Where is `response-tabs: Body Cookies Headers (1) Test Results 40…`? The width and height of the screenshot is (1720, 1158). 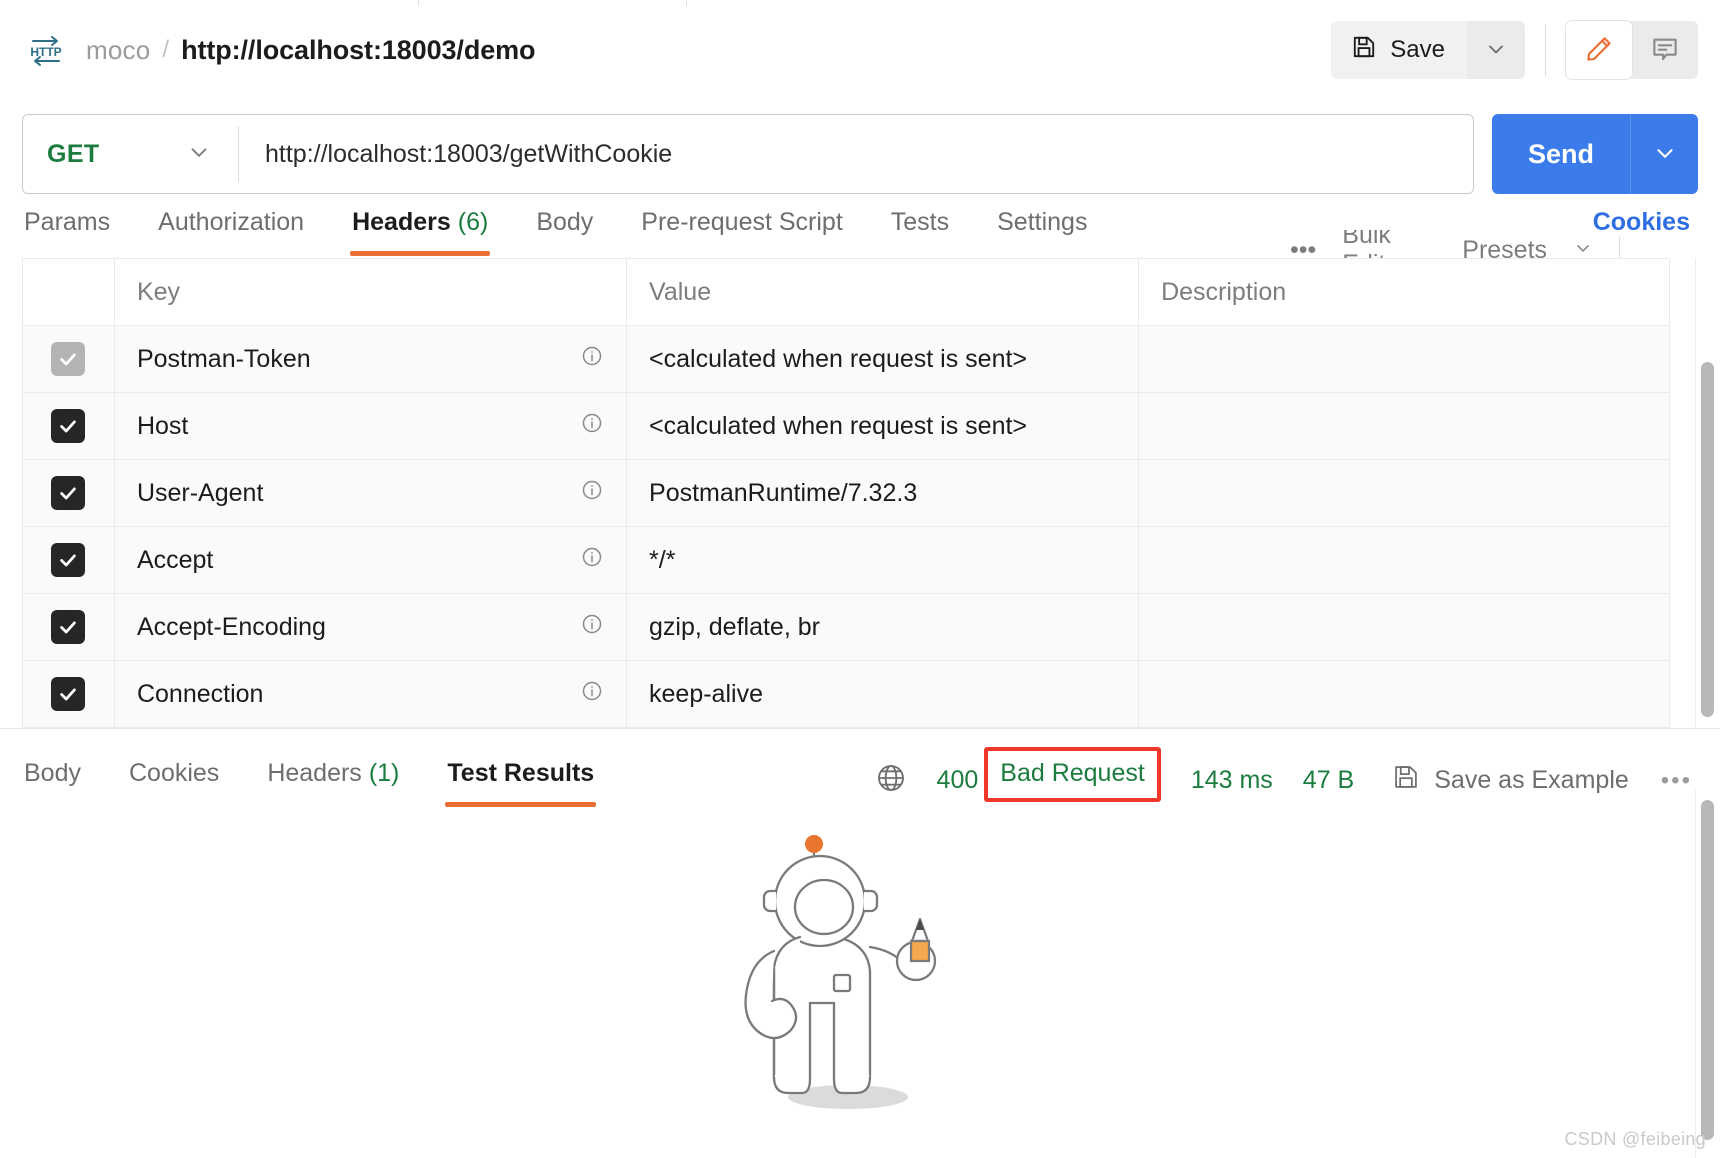 response-tabs: Body Cookies Headers (1) Test Results 40… is located at coordinates (860, 768).